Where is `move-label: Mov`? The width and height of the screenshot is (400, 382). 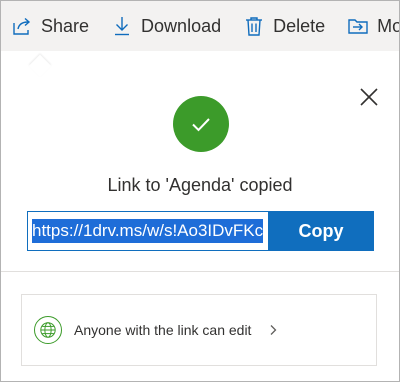 move-label: Mov is located at coordinates (388, 25).